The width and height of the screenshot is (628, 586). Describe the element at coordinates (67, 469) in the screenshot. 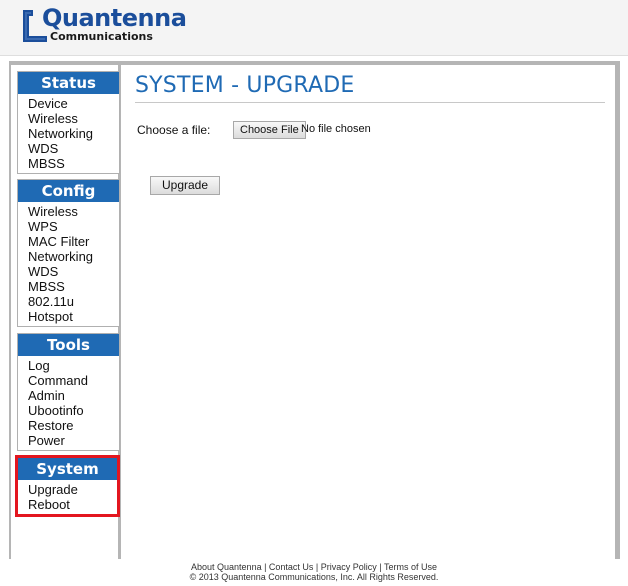

I see `nav-group-title: System` at that location.